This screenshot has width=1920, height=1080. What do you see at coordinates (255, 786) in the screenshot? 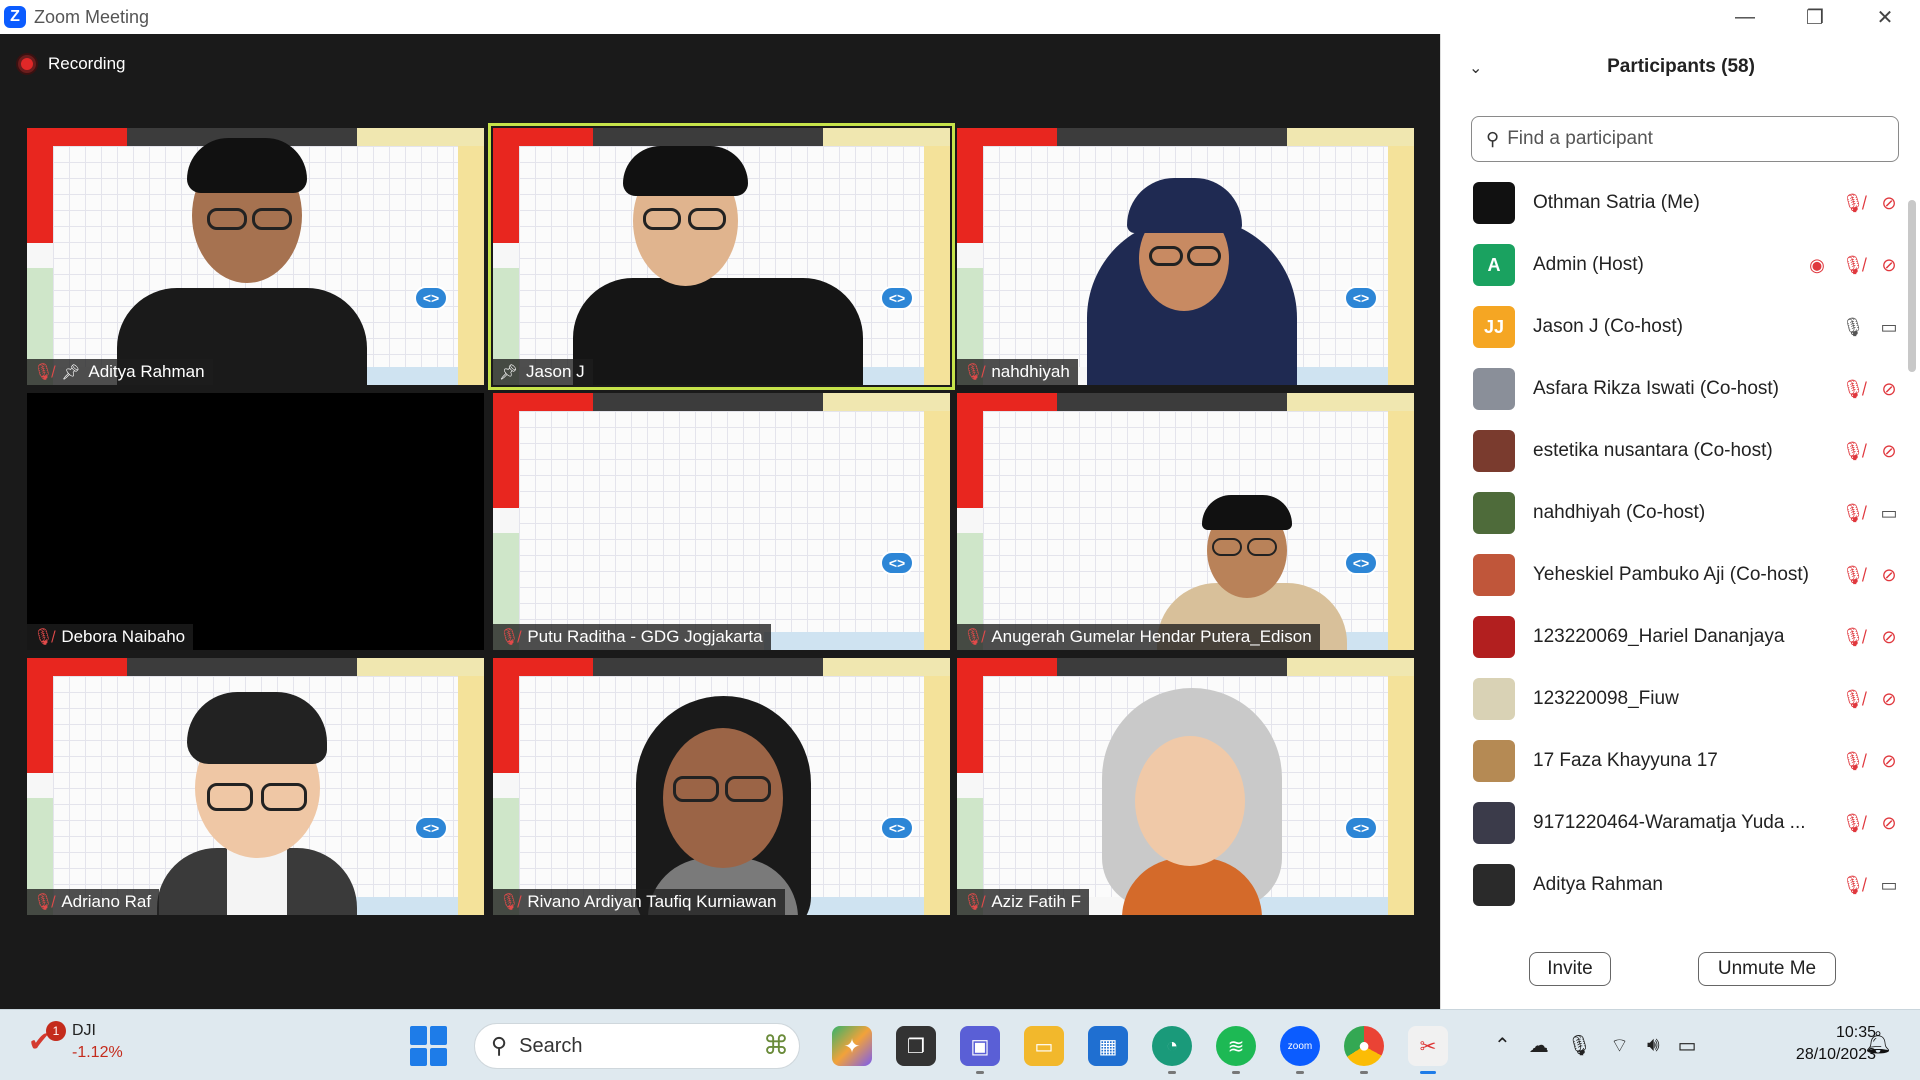
I see `video-tile: <> 🎙︎̸ Adriano Raf` at bounding box center [255, 786].